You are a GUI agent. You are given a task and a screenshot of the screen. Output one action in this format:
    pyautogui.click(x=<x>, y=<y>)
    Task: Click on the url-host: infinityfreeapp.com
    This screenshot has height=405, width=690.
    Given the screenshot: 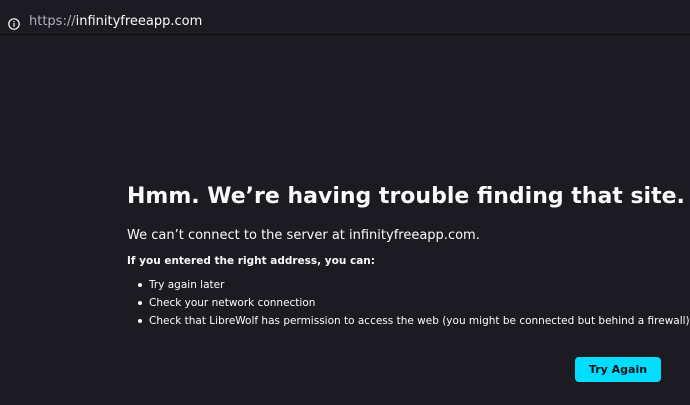 What is the action you would take?
    pyautogui.click(x=139, y=21)
    